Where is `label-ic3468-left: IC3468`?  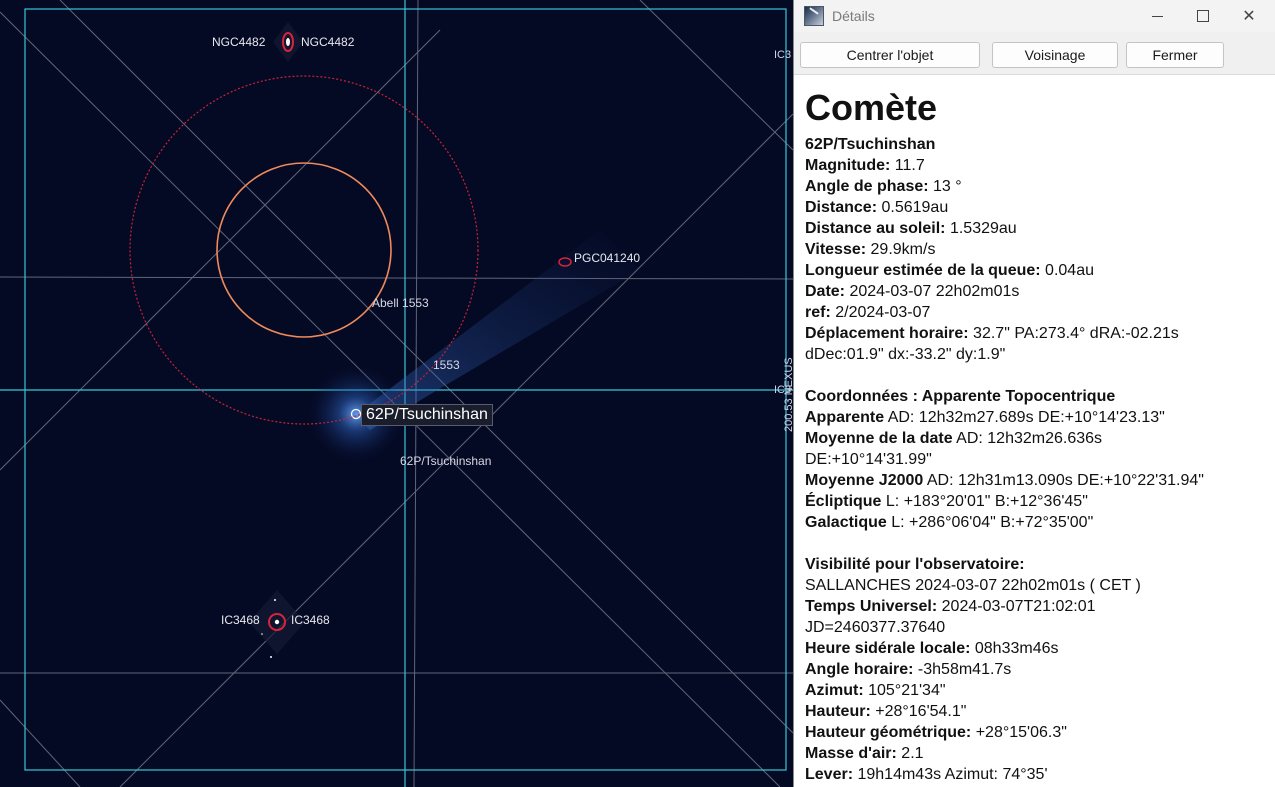
label-ic3468-left: IC3468 is located at coordinates (240, 620).